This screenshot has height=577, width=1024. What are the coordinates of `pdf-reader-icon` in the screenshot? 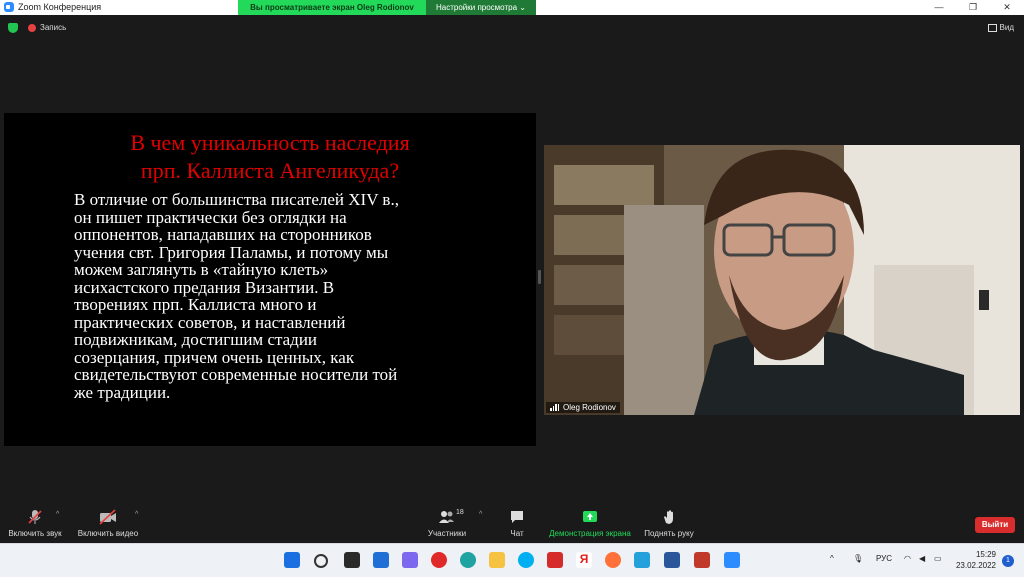 It's located at (555, 560).